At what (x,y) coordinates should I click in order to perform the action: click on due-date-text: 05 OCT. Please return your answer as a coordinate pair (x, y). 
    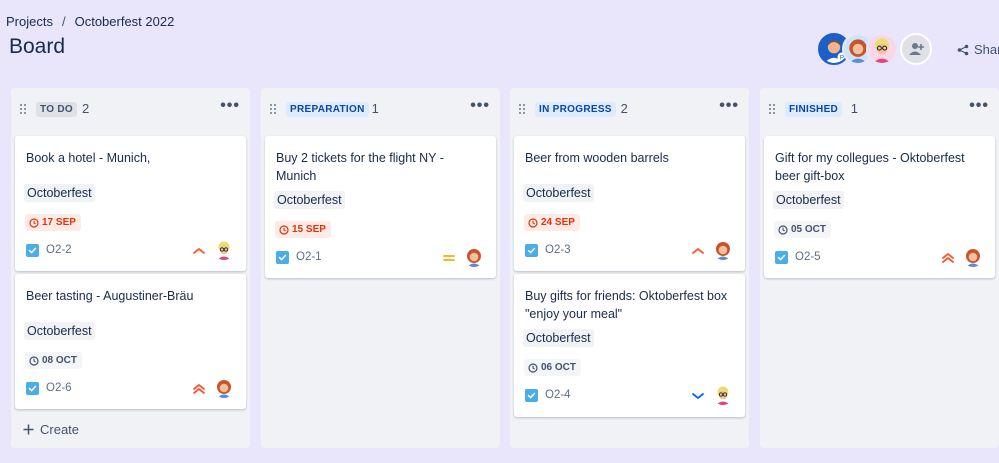
    Looking at the image, I should click on (809, 229).